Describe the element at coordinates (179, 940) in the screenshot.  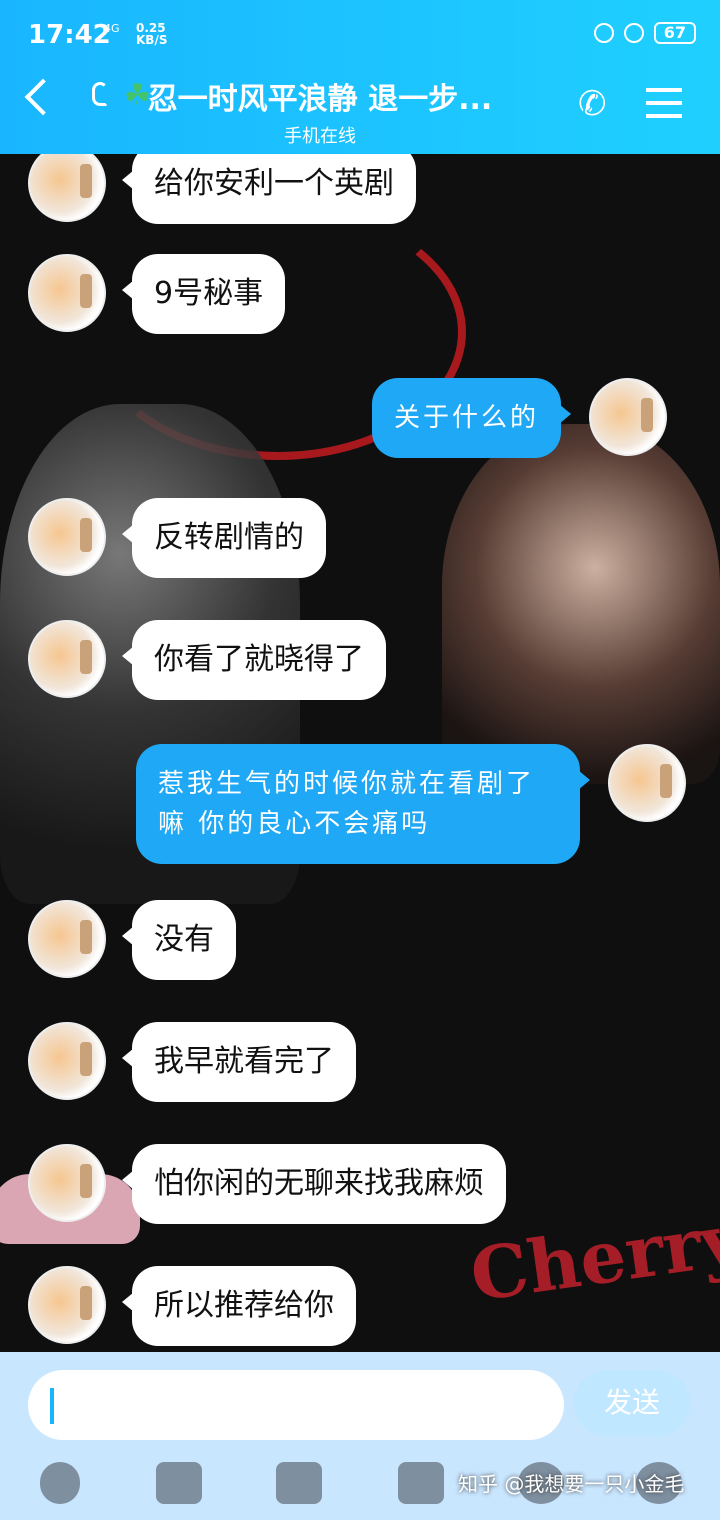
I see `message-bubble: 没有` at that location.